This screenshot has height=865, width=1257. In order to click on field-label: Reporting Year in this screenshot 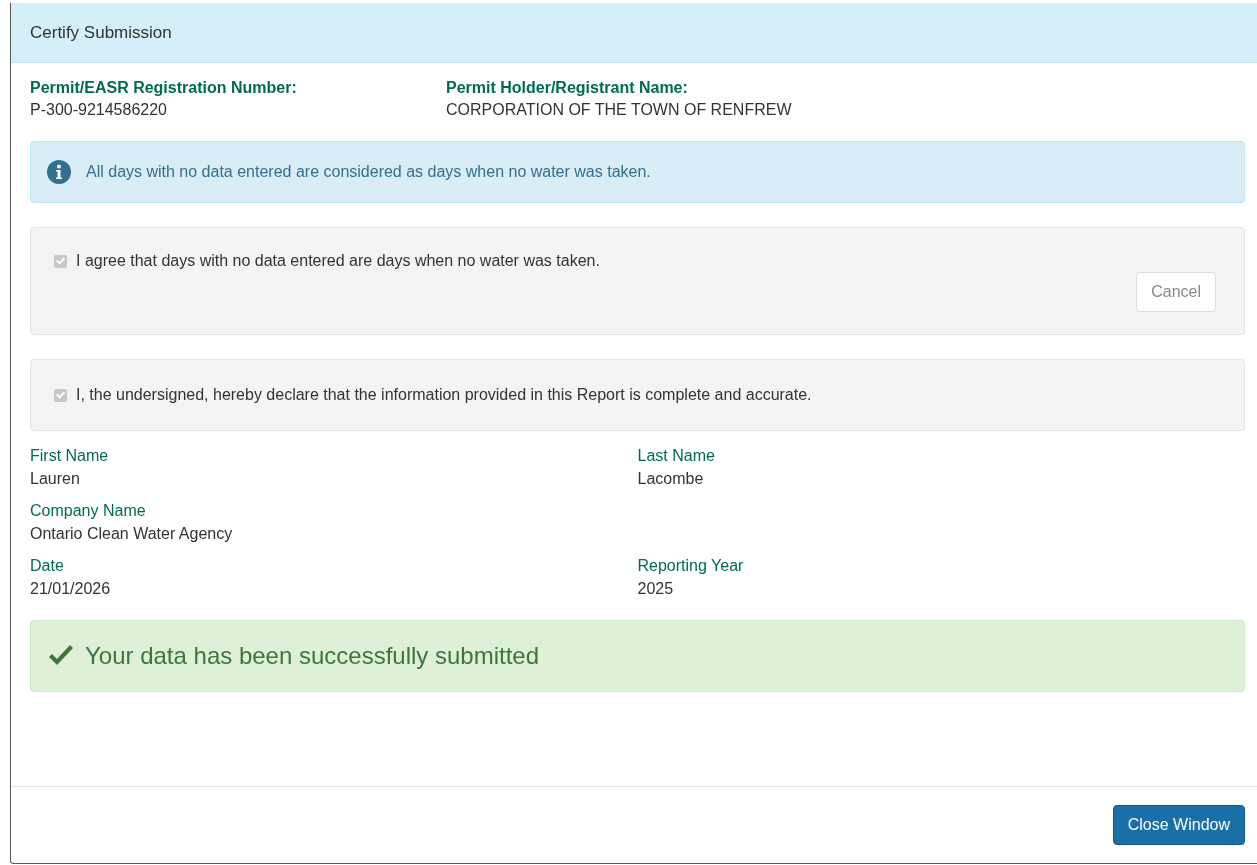, I will do `click(691, 566)`.